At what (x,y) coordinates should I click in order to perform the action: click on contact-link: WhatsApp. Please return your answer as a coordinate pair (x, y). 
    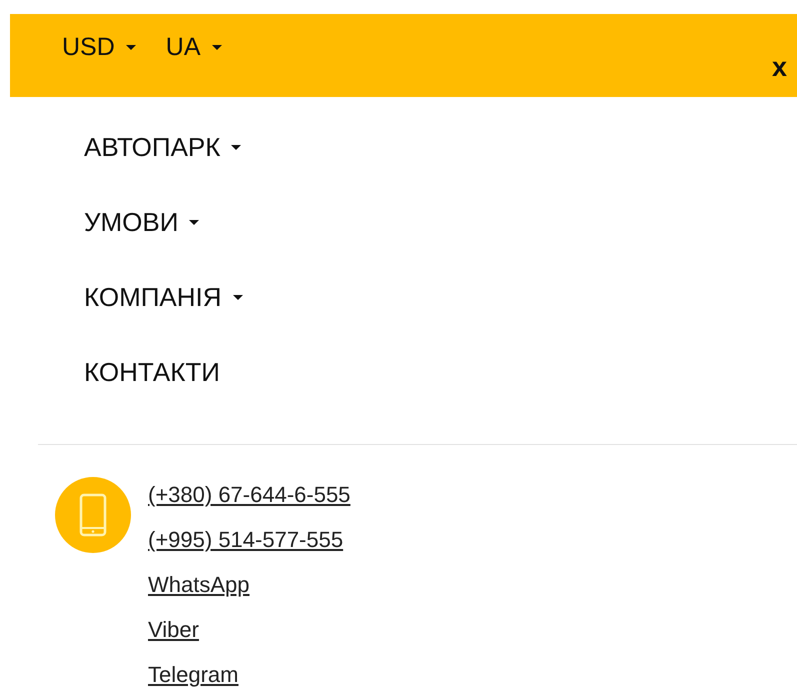
    Looking at the image, I should click on (199, 585).